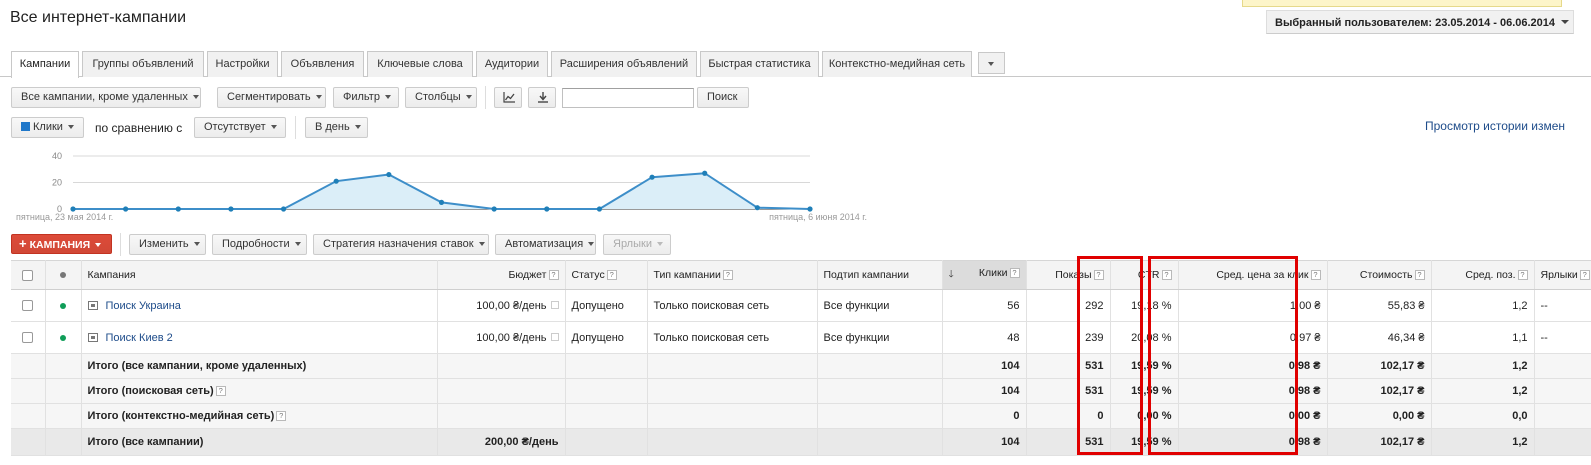 Image resolution: width=1591 pixels, height=465 pixels. I want to click on details-dropdown: Подробности, so click(259, 244).